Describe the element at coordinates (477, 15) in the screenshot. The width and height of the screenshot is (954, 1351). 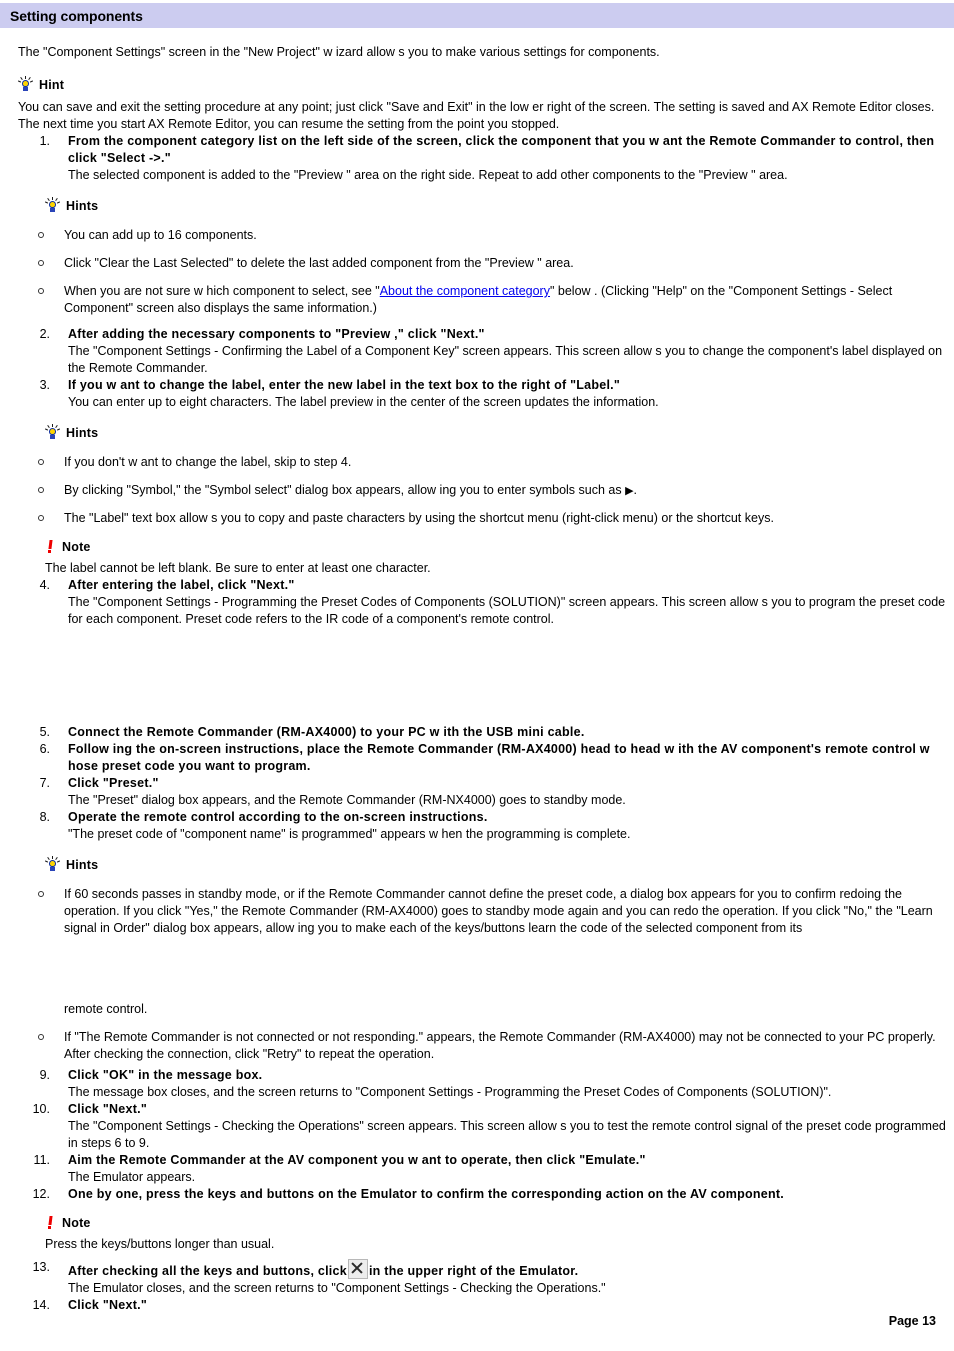
I see `page-title-bar: Setting components` at that location.